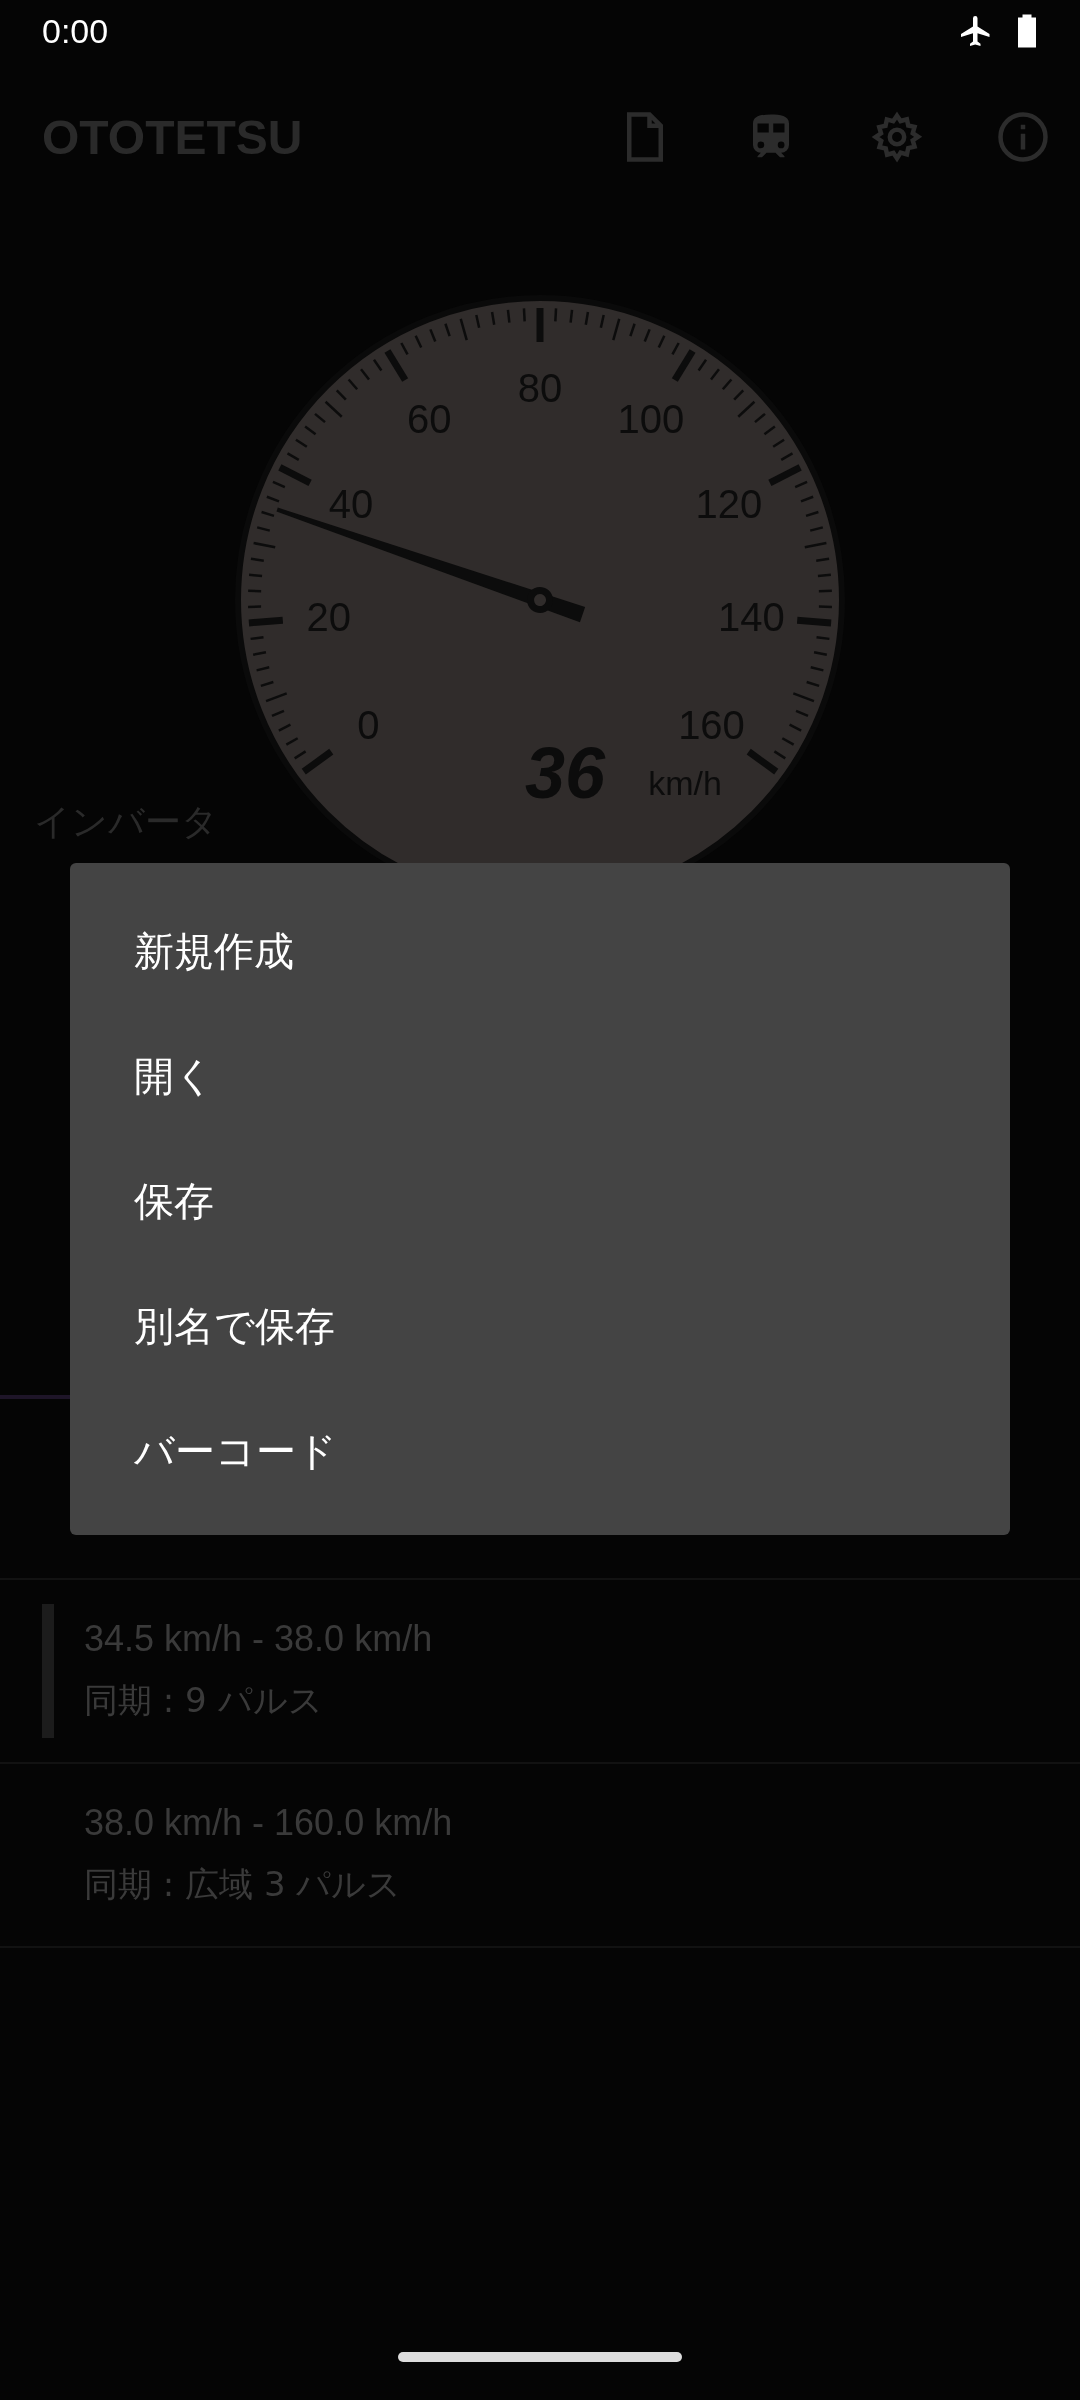 The width and height of the screenshot is (1080, 2400). Describe the element at coordinates (1023, 137) in the screenshot. I see `info-icon` at that location.